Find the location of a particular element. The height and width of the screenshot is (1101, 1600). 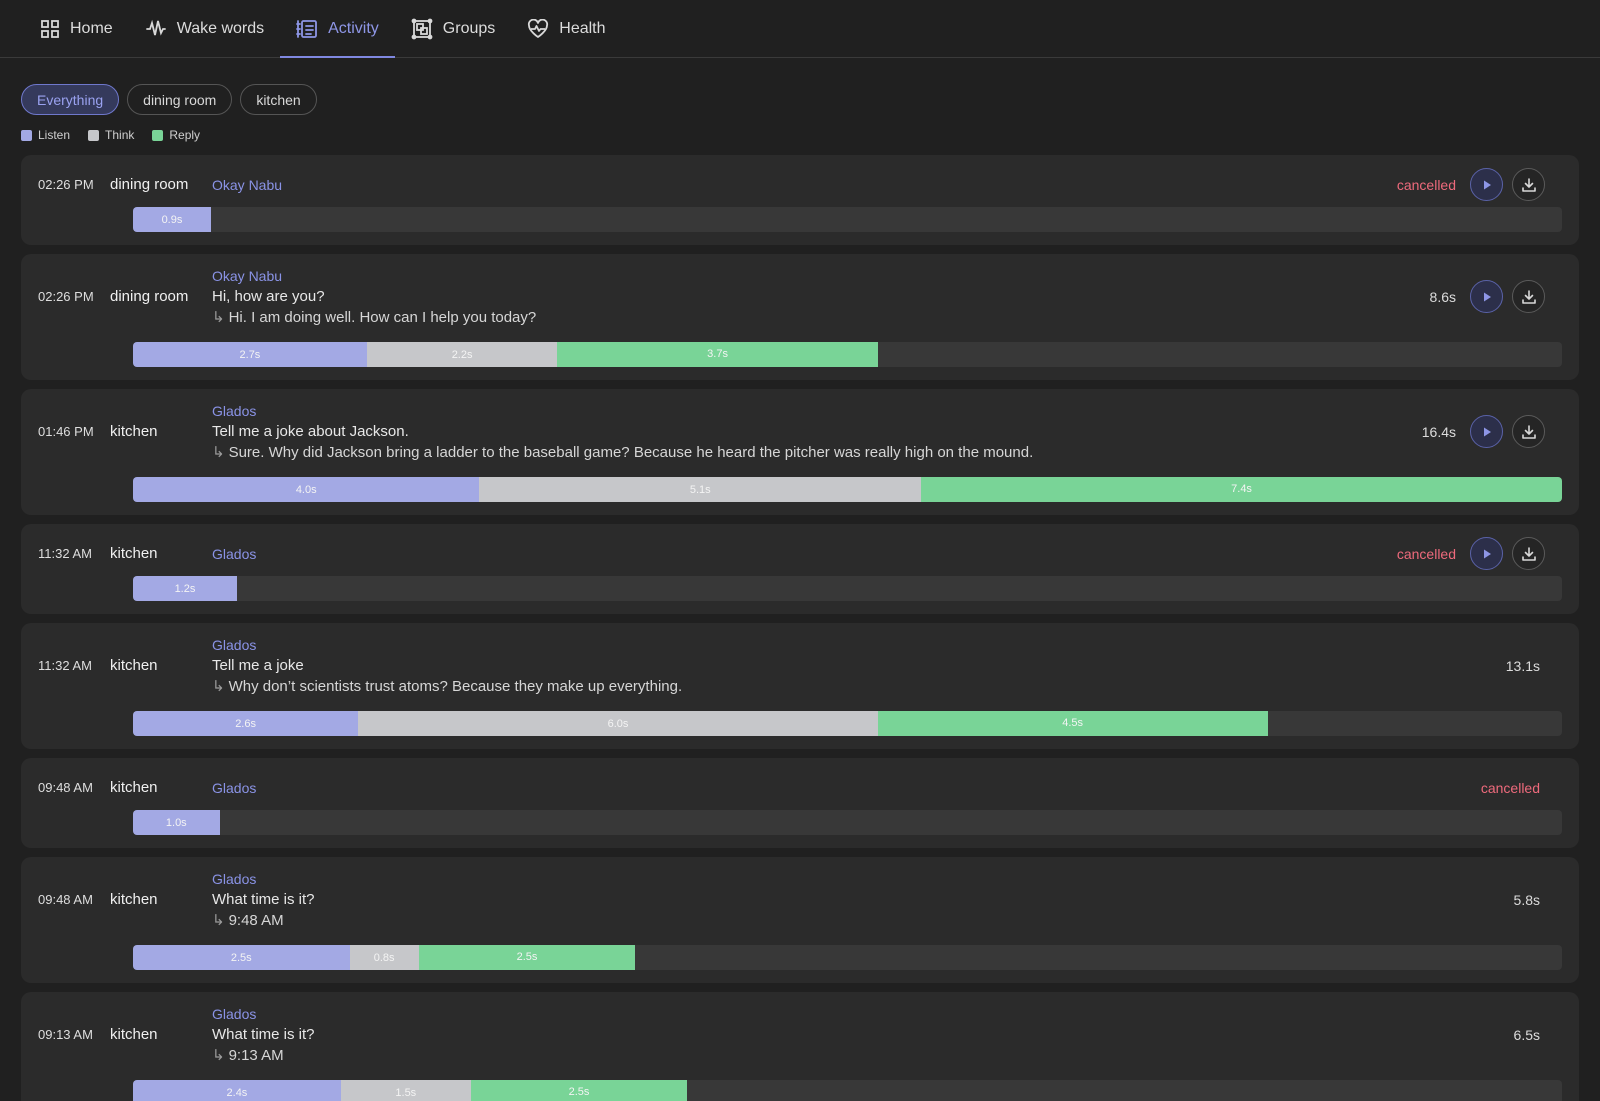

timeline-bar: 2.7s 2.2s 3.7s is located at coordinates (847, 354).